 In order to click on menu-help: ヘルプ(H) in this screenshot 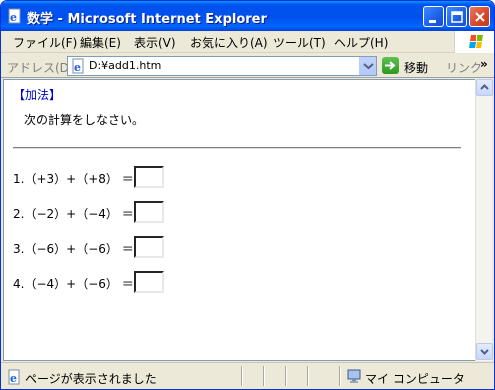, I will do `click(361, 42)`.